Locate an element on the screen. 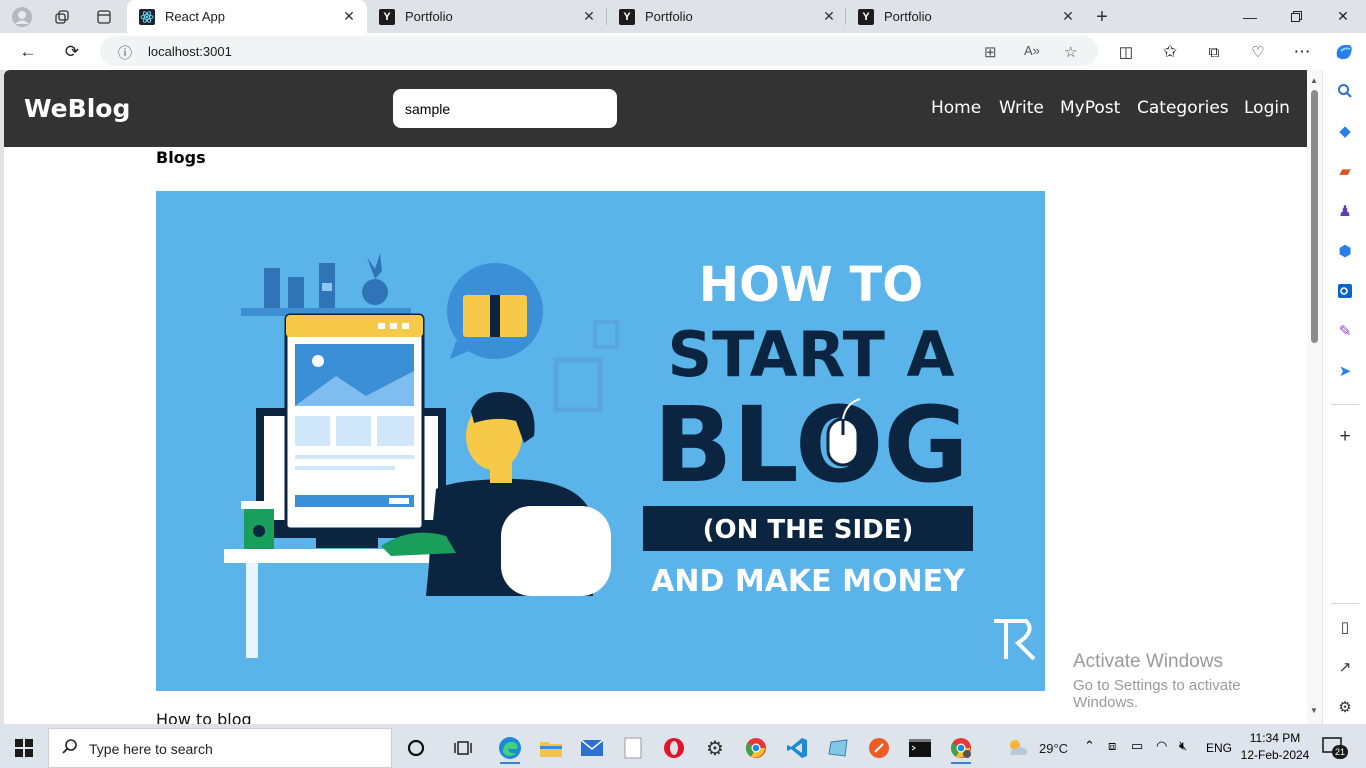 This screenshot has width=1366, height=768. drop-send-icon: ➤ is located at coordinates (1345, 371).